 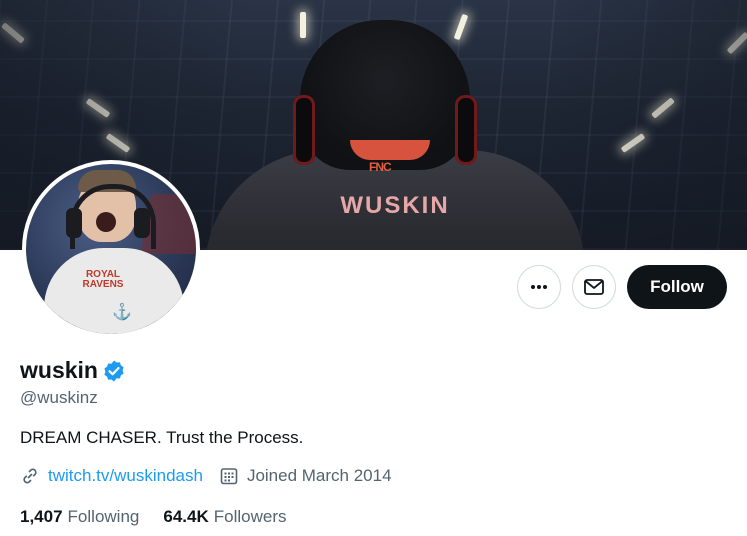 I want to click on following-label: Following, so click(x=103, y=516).